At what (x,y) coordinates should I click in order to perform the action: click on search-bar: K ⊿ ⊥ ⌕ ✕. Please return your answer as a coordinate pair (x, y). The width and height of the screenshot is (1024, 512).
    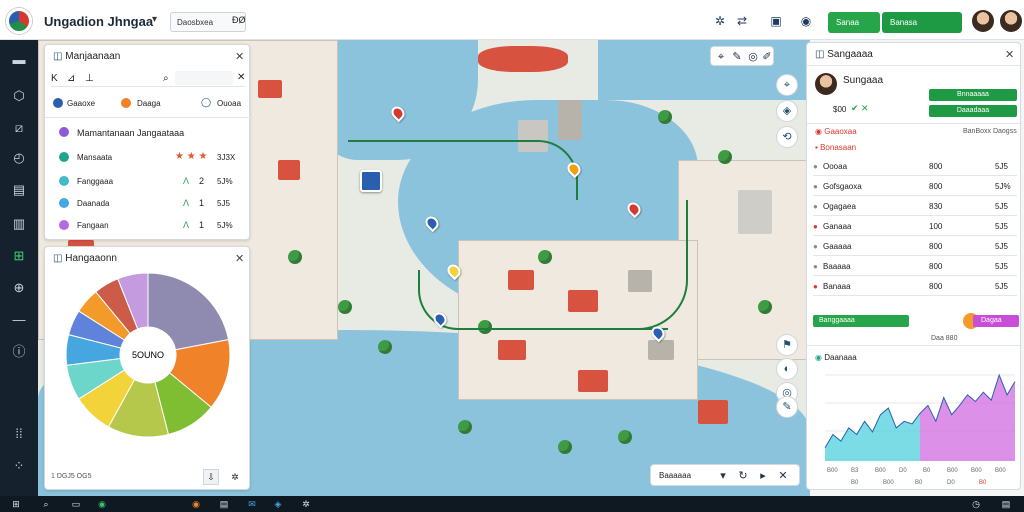
    Looking at the image, I should click on (148, 79).